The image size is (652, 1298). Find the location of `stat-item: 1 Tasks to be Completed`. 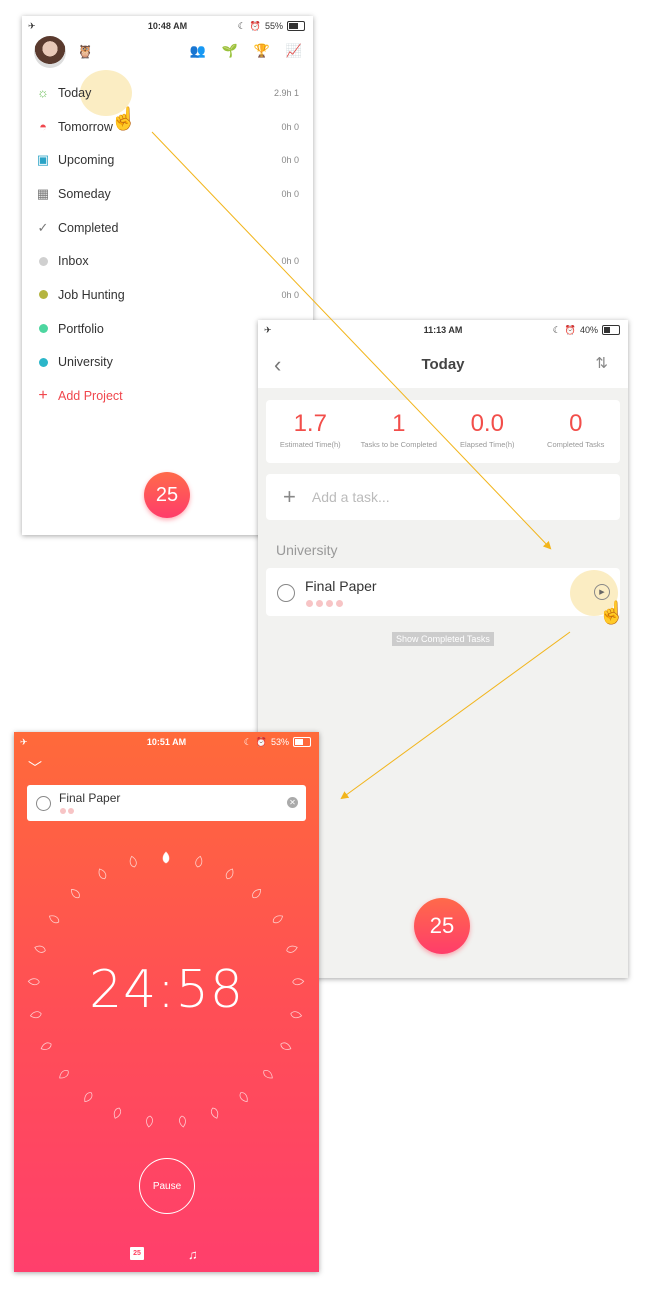

stat-item: 1 Tasks to be Completed is located at coordinates (399, 431).